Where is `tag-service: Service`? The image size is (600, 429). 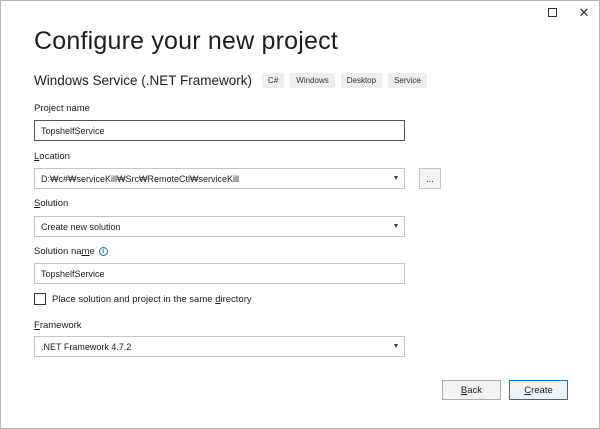 tag-service: Service is located at coordinates (407, 80).